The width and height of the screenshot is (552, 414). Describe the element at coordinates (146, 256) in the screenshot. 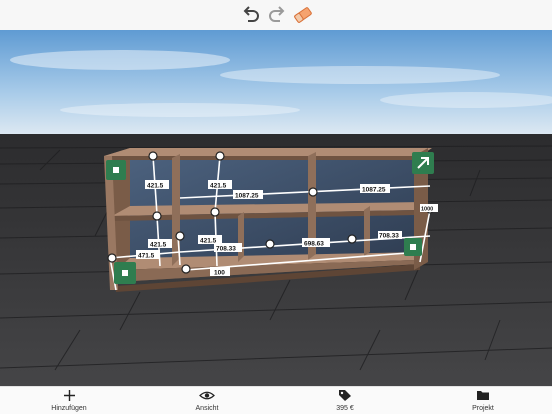

I see `label-left-depth: 471.5` at that location.